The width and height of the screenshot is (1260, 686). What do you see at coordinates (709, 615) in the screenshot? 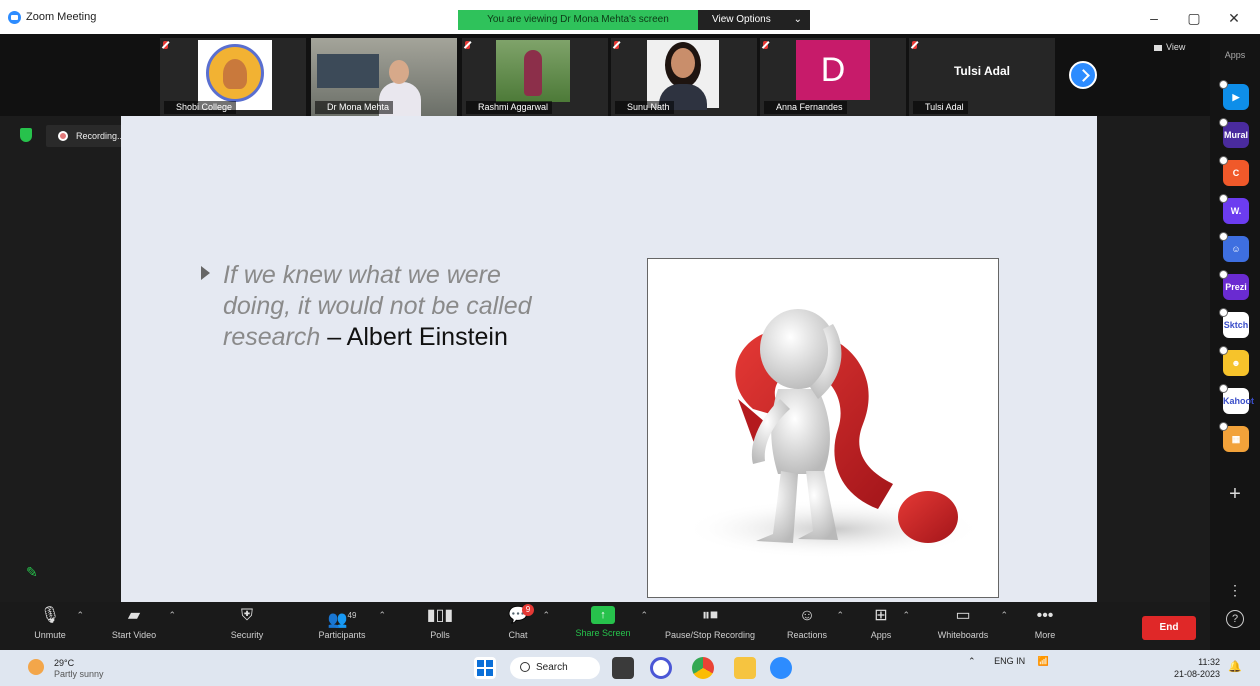
I see `pause-stop-icon: ⏸⏹` at bounding box center [709, 615].